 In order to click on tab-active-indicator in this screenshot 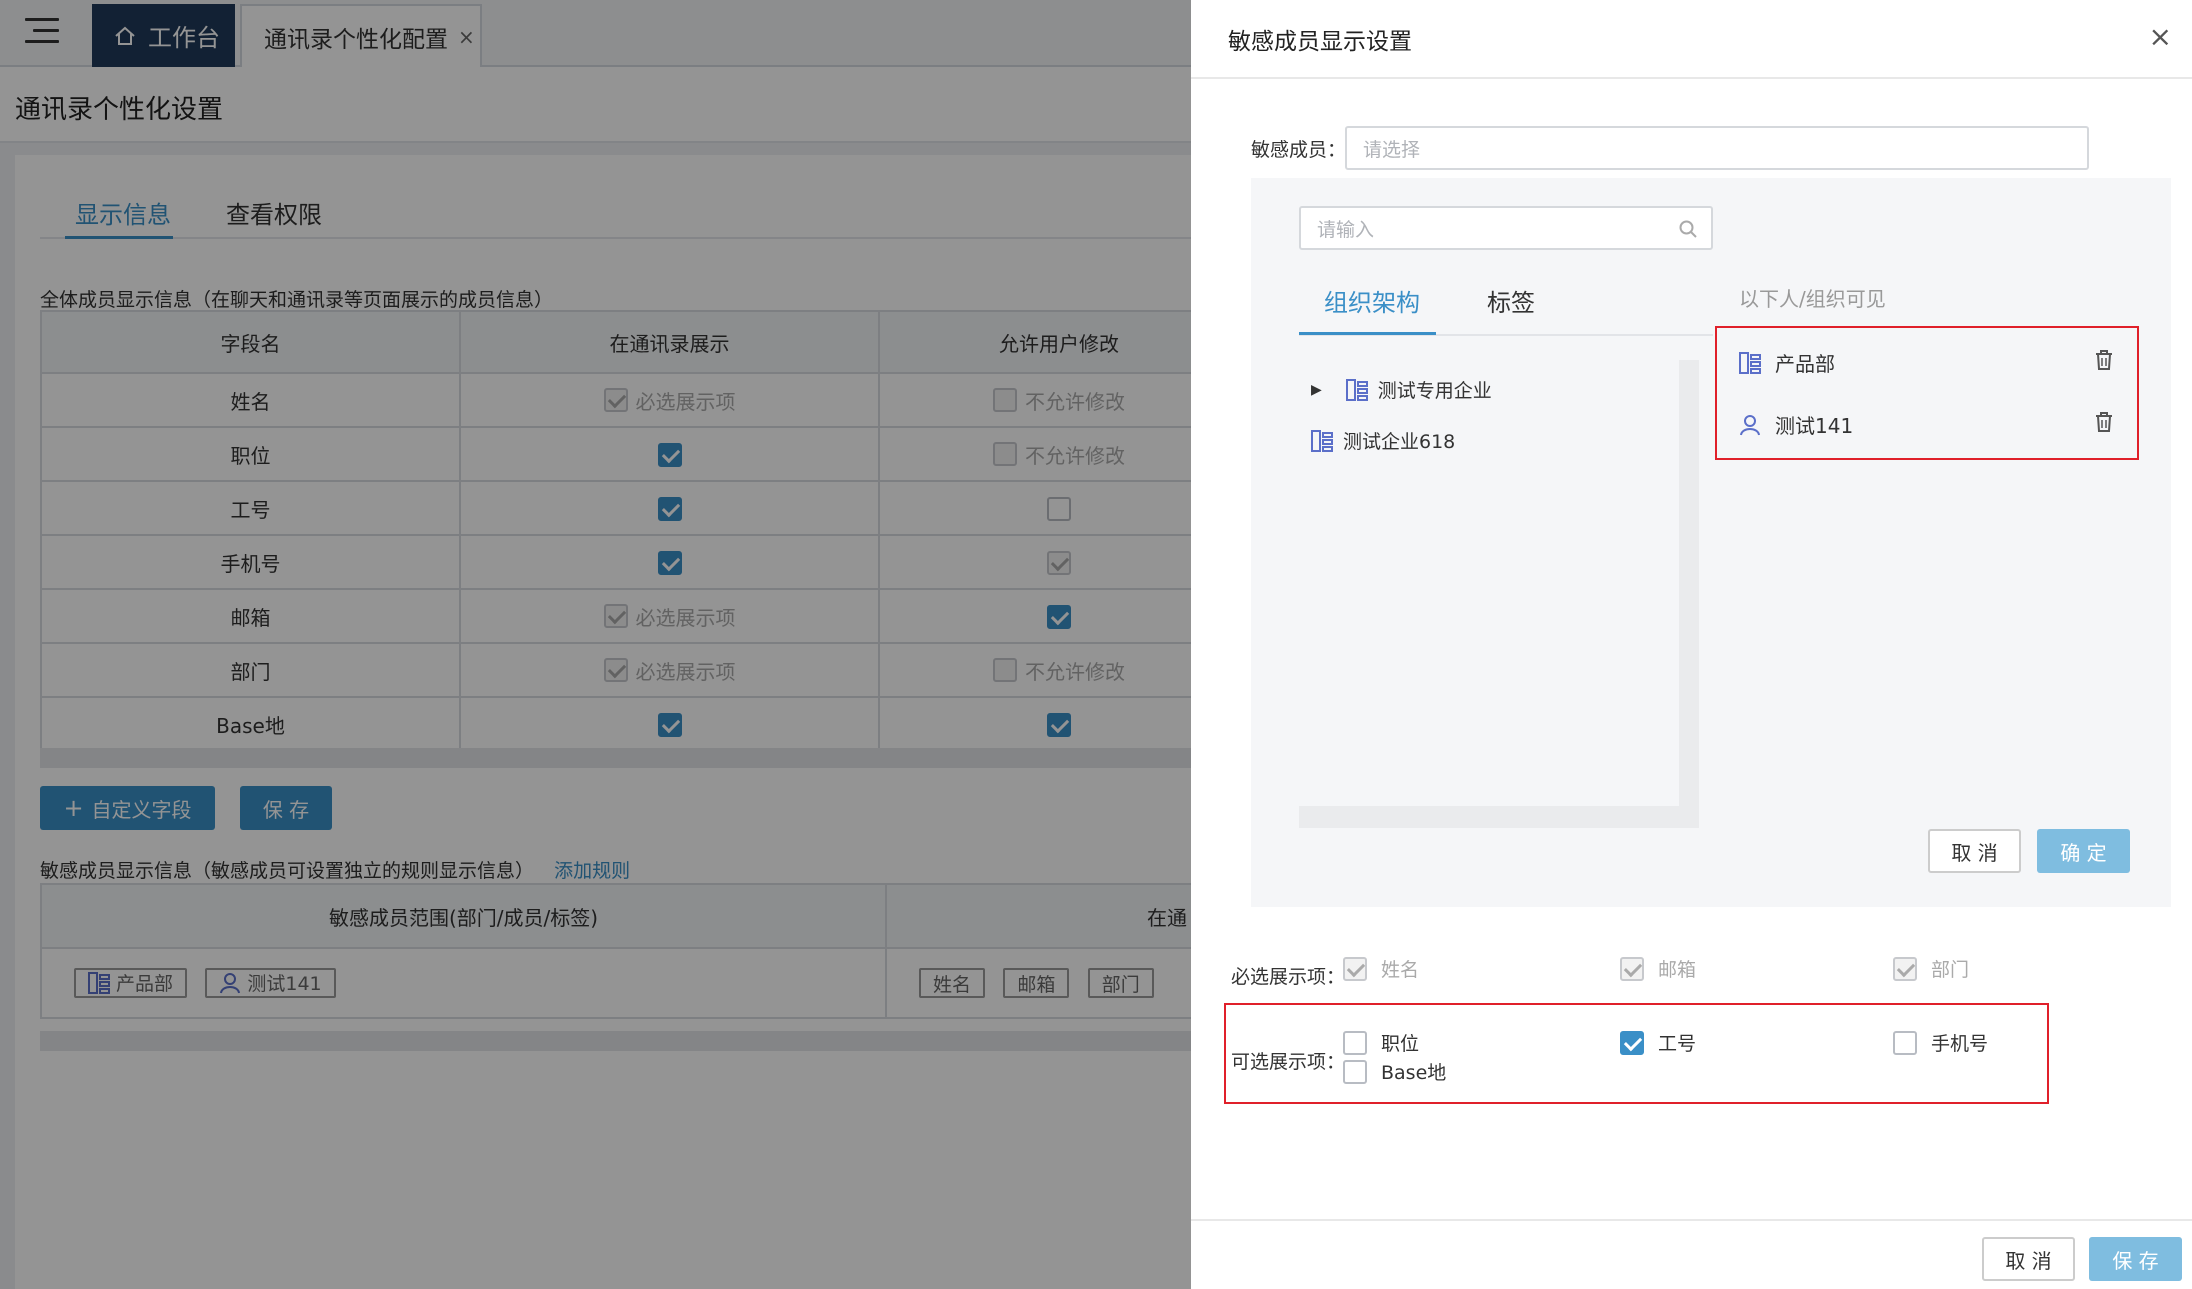, I will do `click(1367, 333)`.